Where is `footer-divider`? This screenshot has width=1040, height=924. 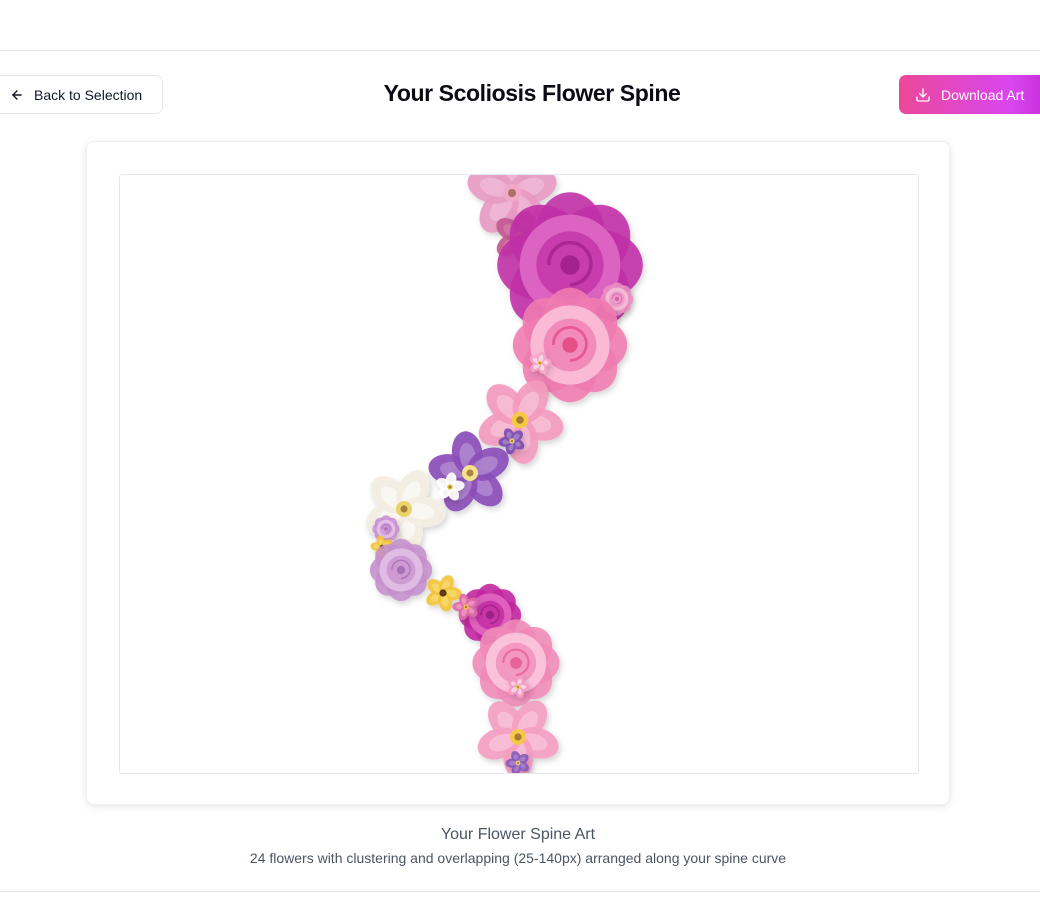 footer-divider is located at coordinates (520, 891).